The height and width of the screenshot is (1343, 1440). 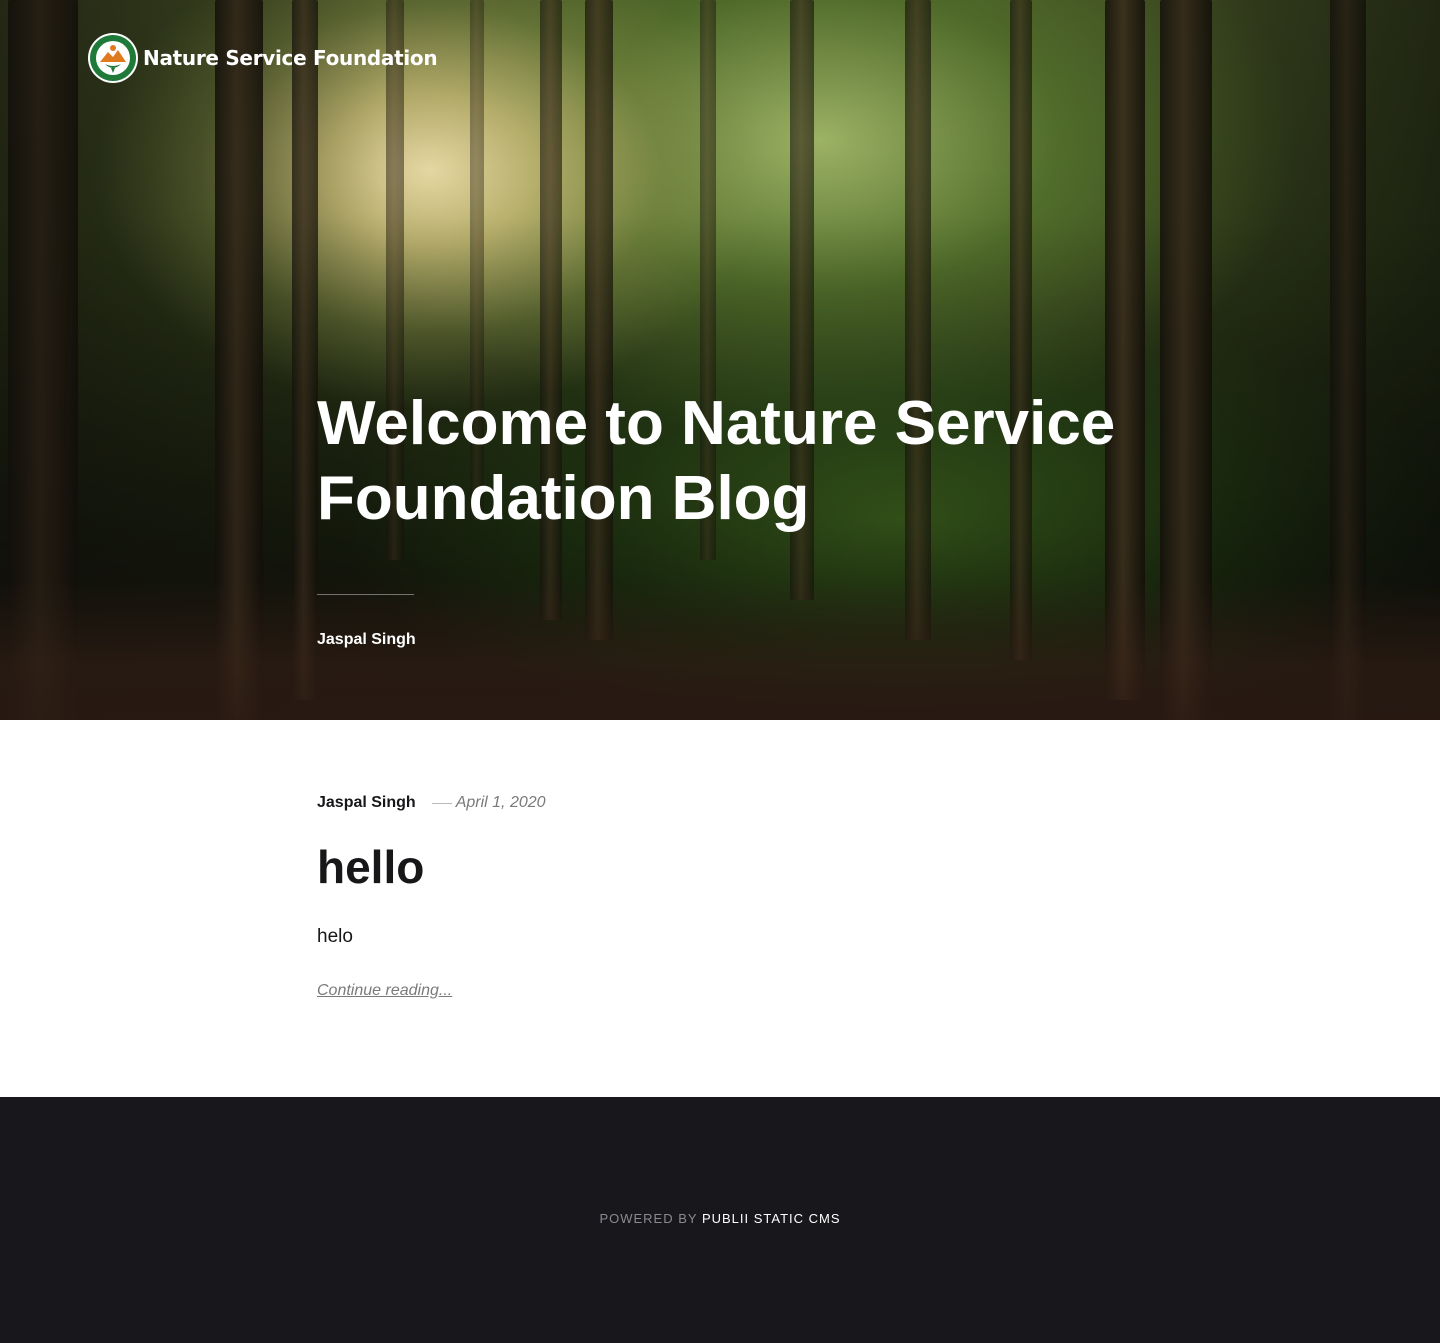 What do you see at coordinates (441, 803) in the screenshot?
I see `meta-separator` at bounding box center [441, 803].